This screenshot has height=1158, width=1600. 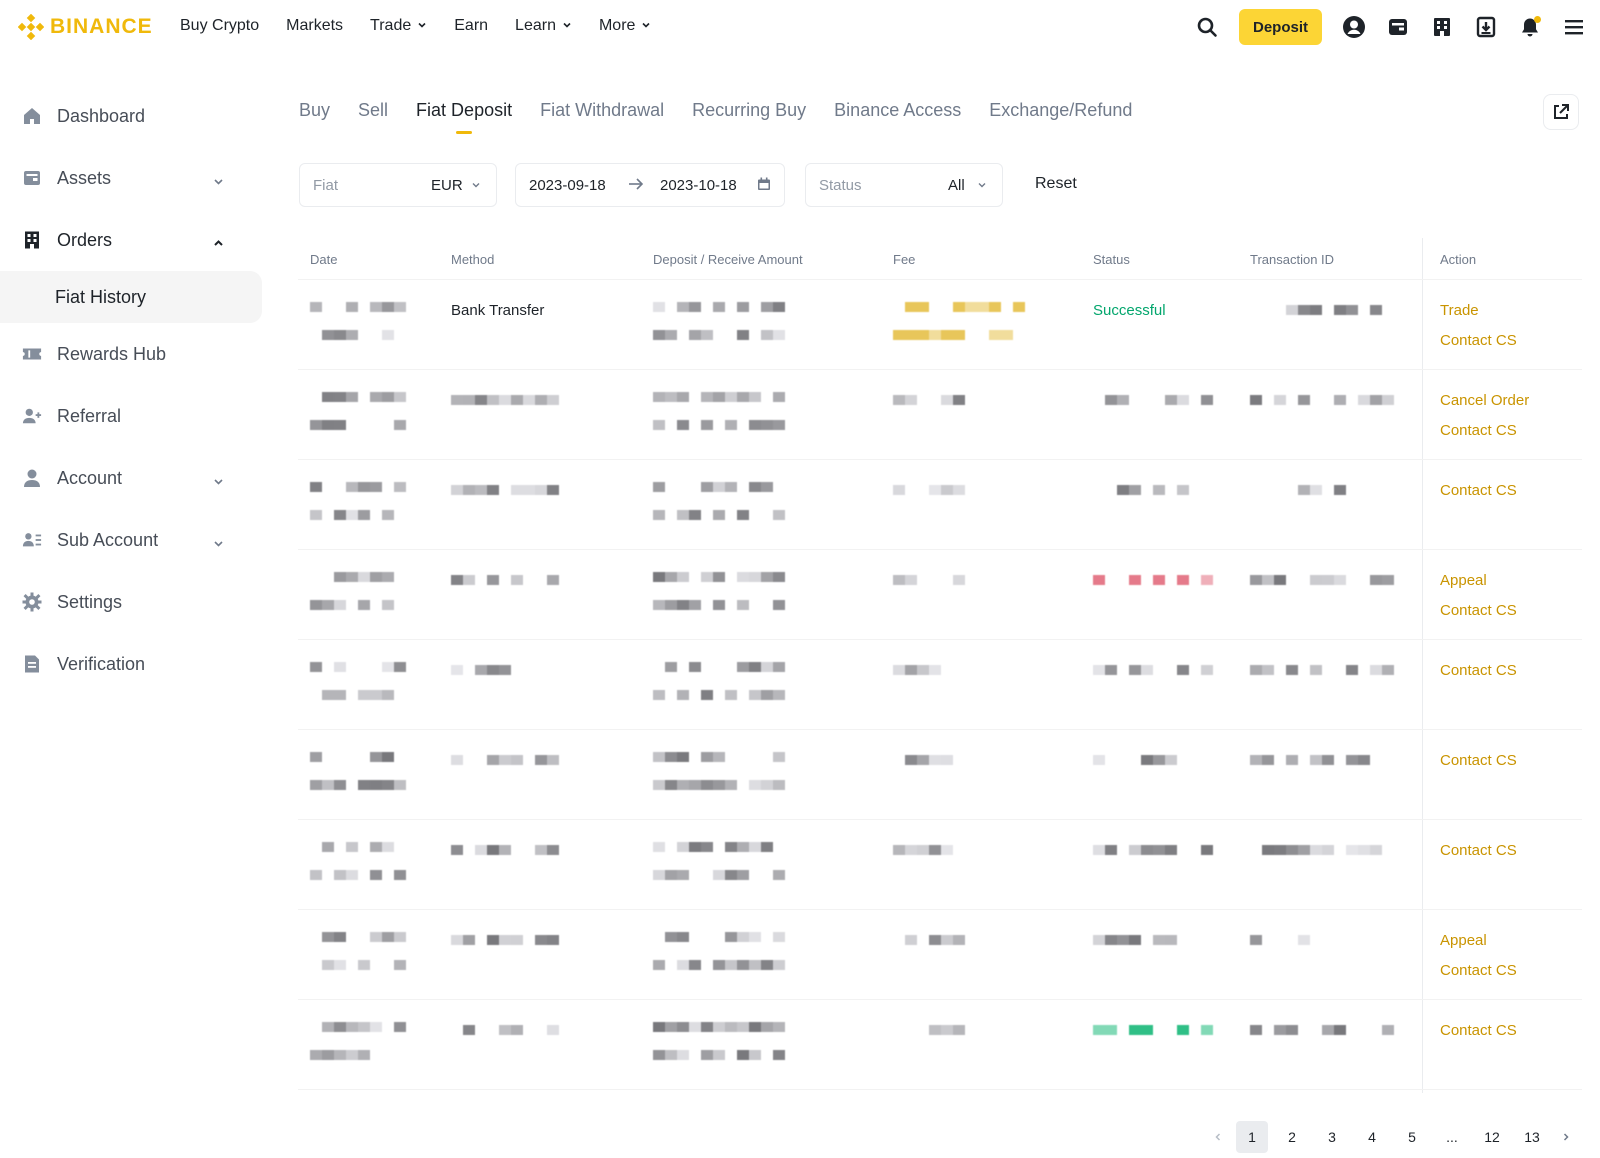 What do you see at coordinates (1354, 27) in the screenshot?
I see `user-icon` at bounding box center [1354, 27].